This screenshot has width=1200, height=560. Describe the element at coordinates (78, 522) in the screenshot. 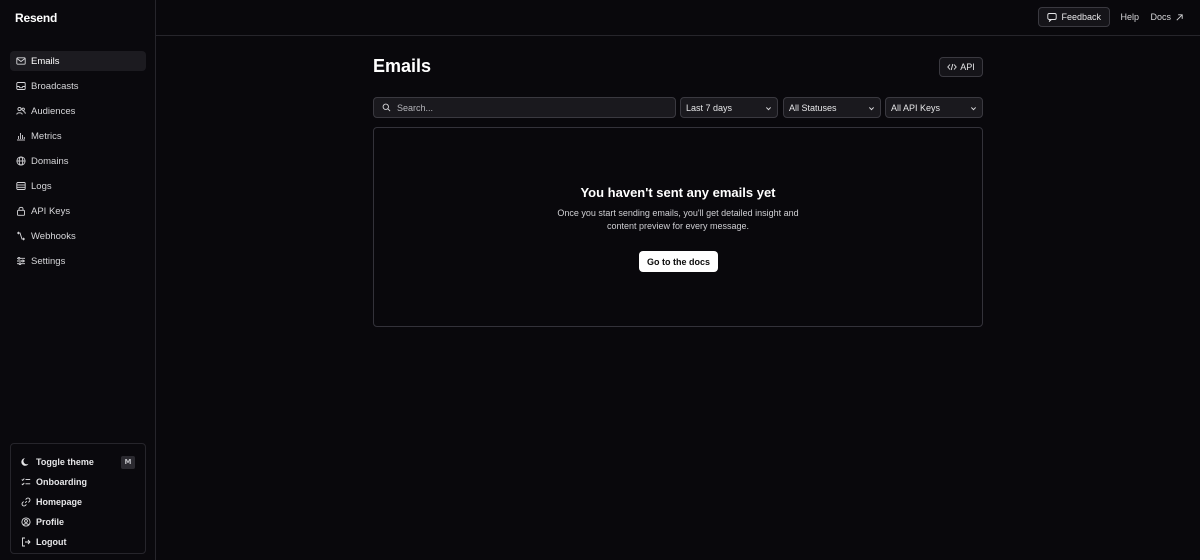

I see `profile-button: Profile` at that location.